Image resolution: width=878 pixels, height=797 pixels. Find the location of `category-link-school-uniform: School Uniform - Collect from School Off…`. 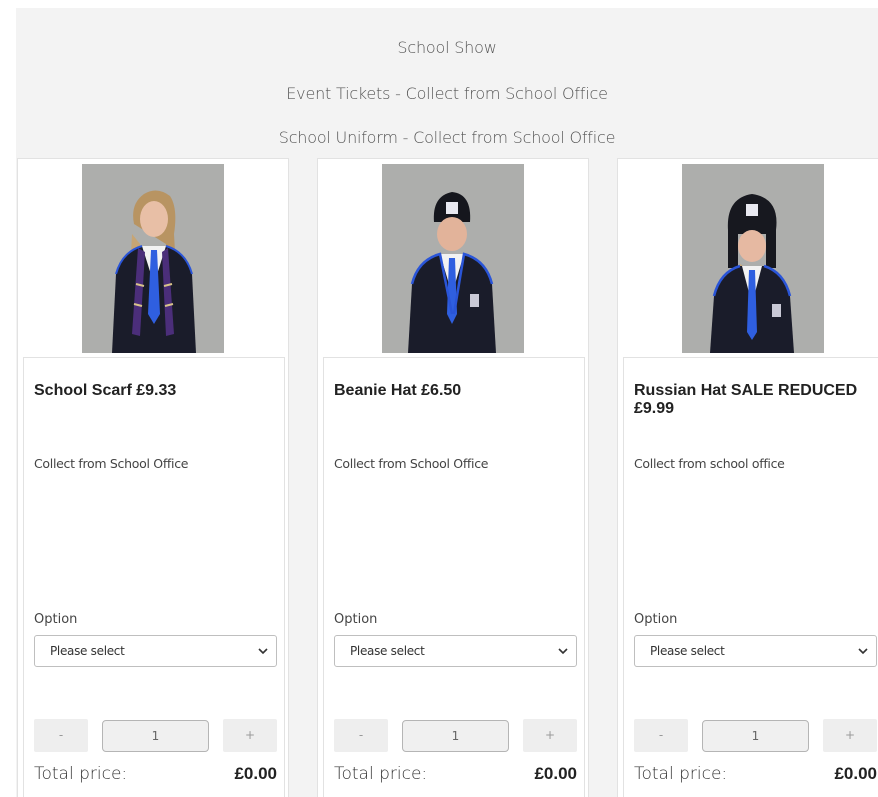

category-link-school-uniform: School Uniform - Collect from School Off… is located at coordinates (447, 137).